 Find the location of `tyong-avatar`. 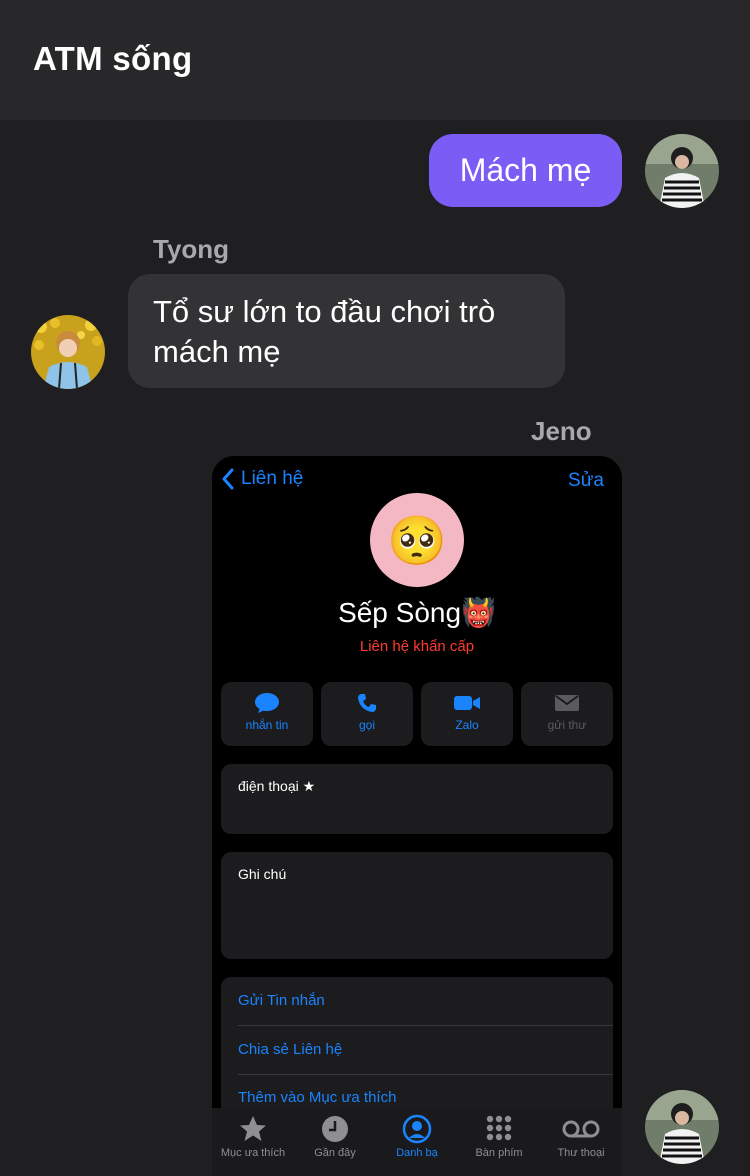

tyong-avatar is located at coordinates (68, 352).